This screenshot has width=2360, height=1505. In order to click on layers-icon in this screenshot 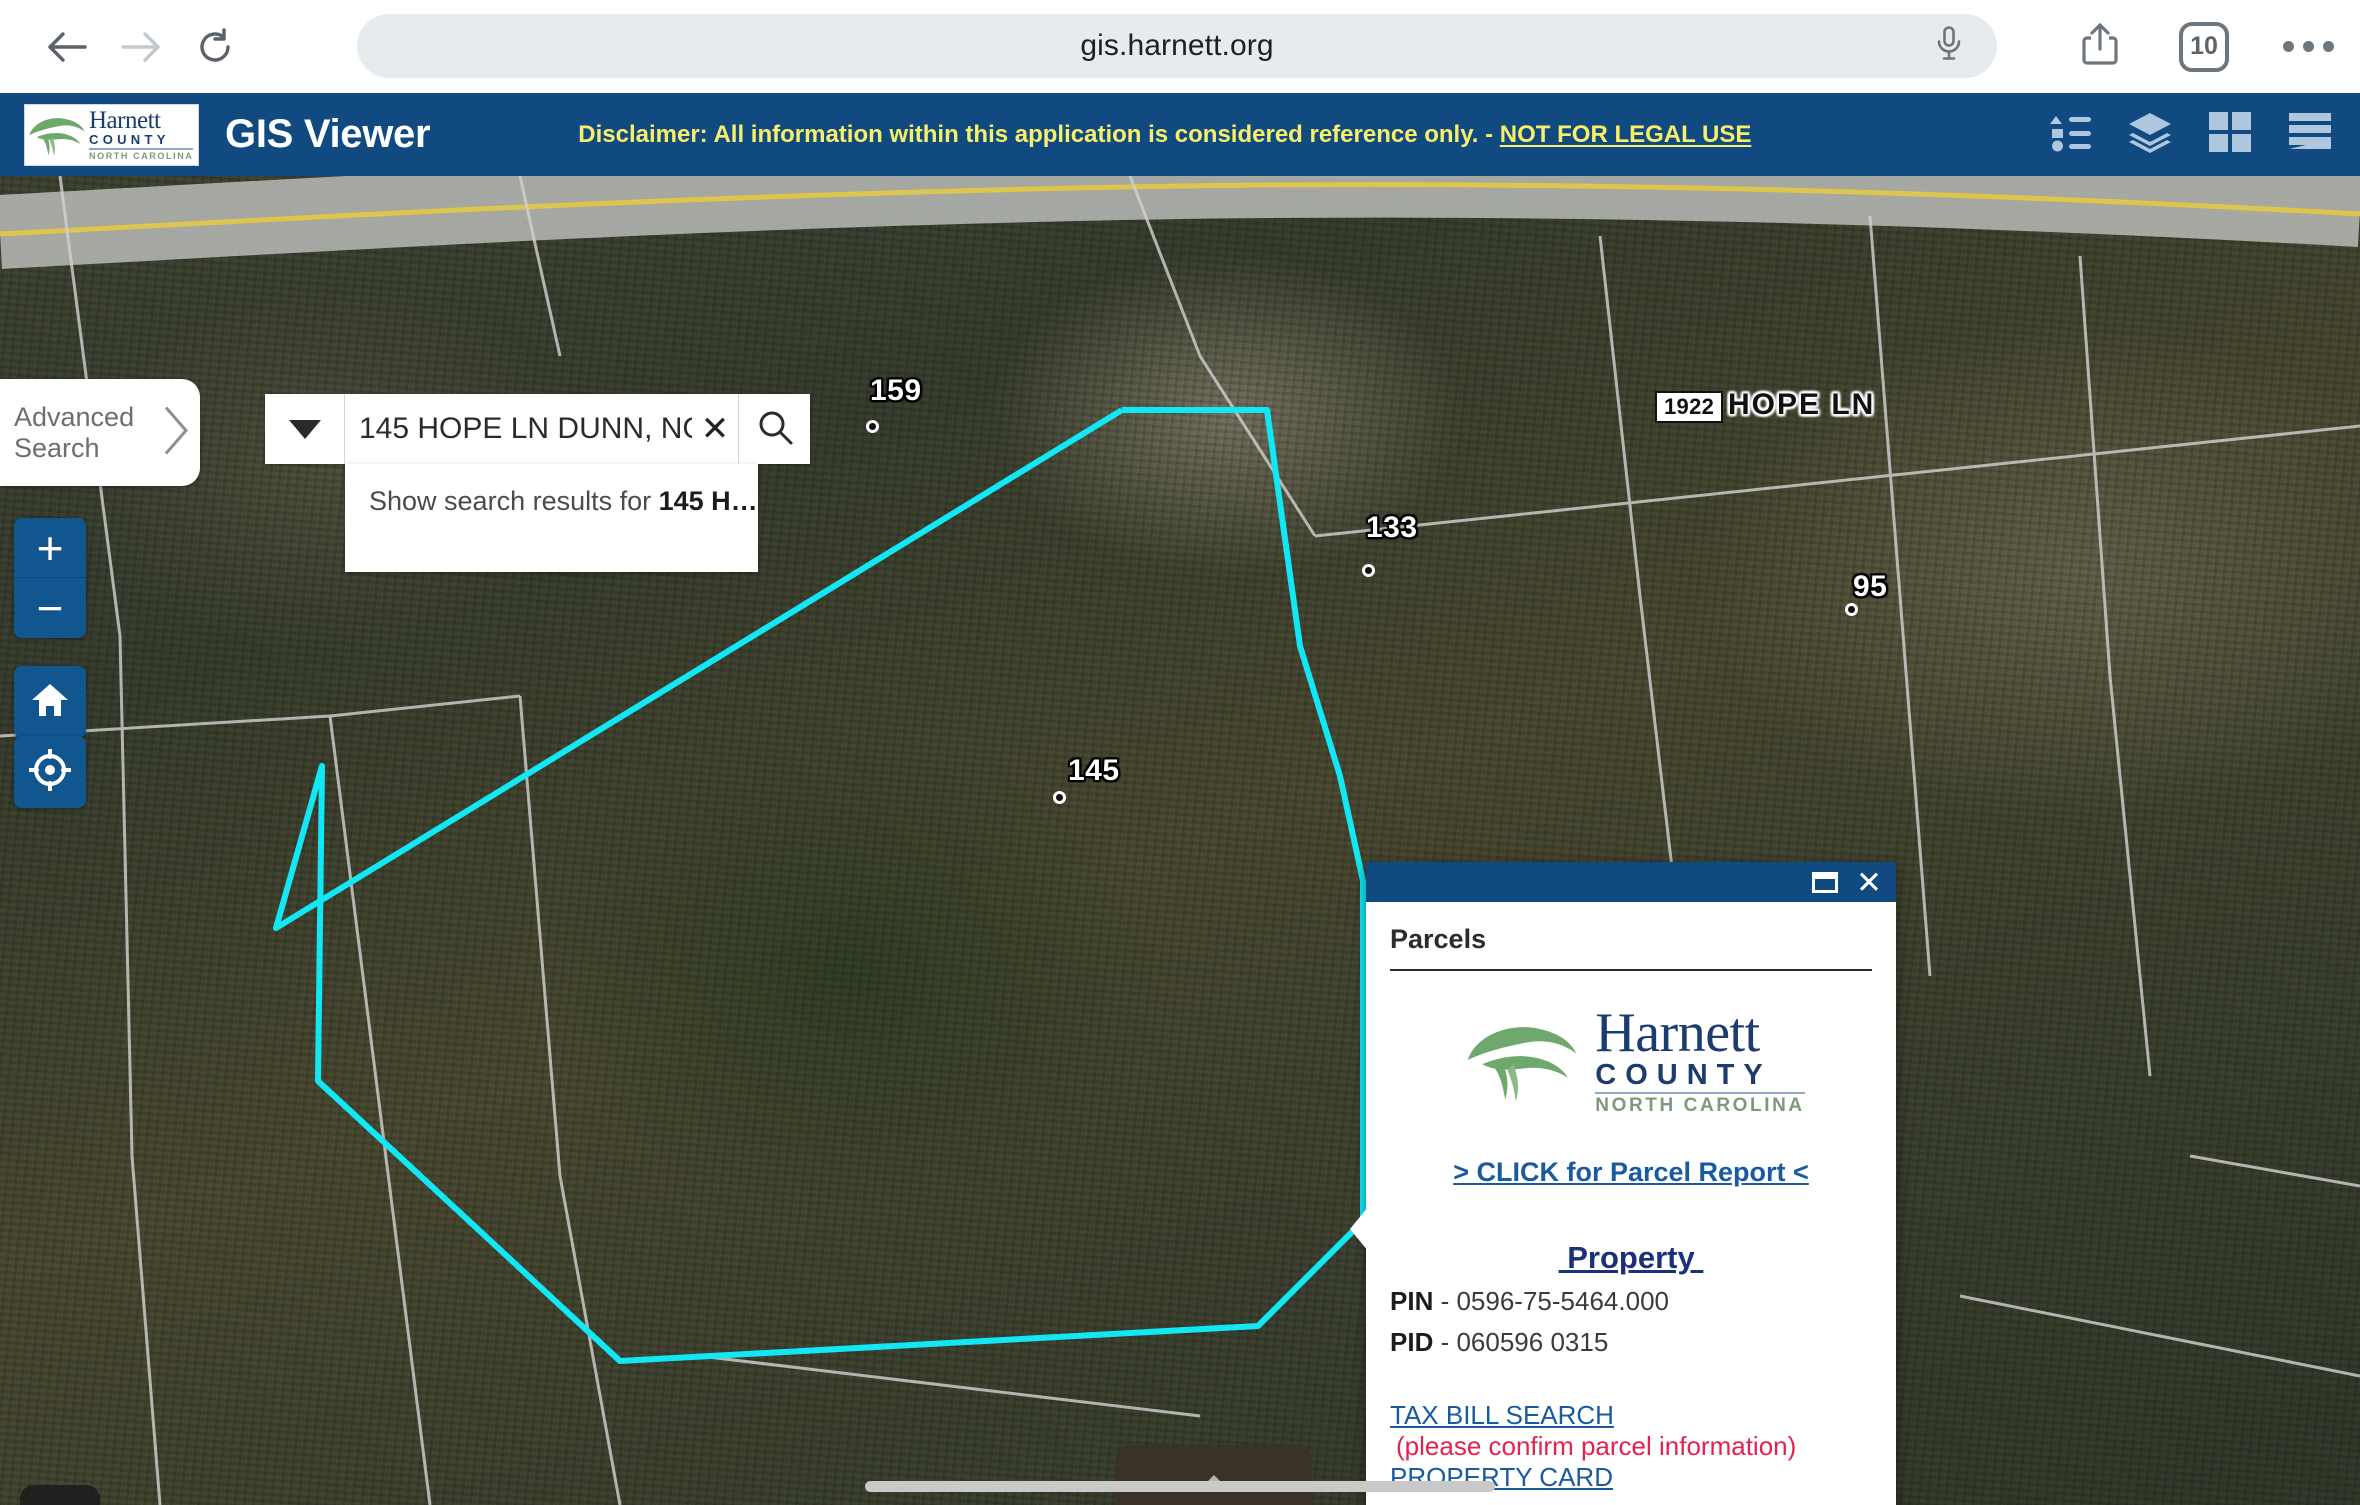, I will do `click(2150, 134)`.